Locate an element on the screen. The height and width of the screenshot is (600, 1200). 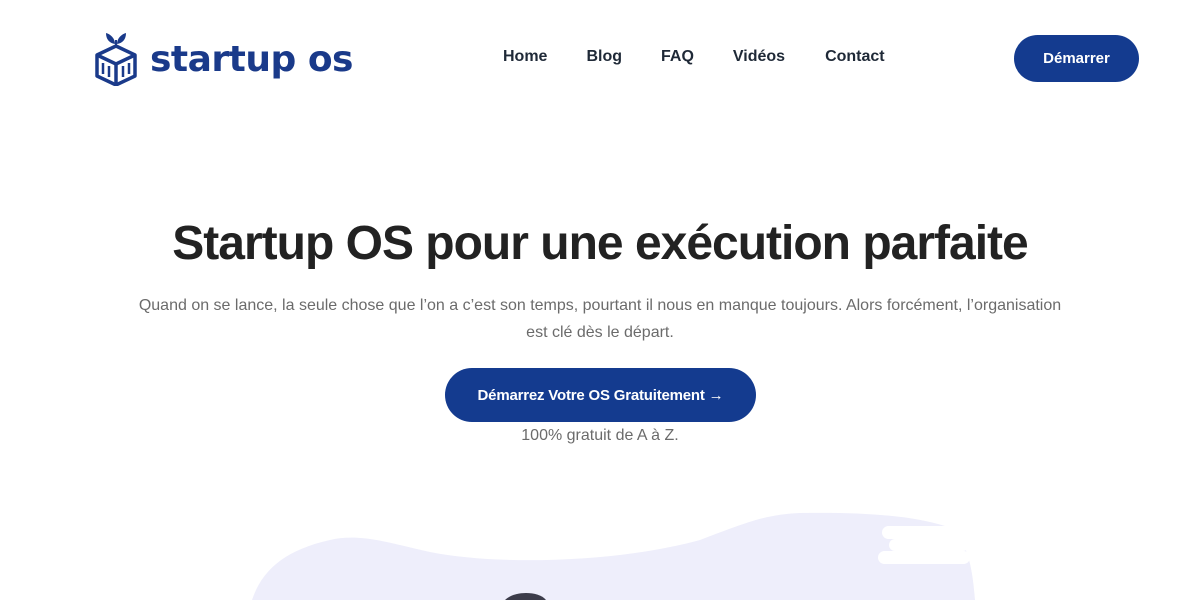
hero-title: Startup OS pour une exécution parfaite is located at coordinates (600, 243).